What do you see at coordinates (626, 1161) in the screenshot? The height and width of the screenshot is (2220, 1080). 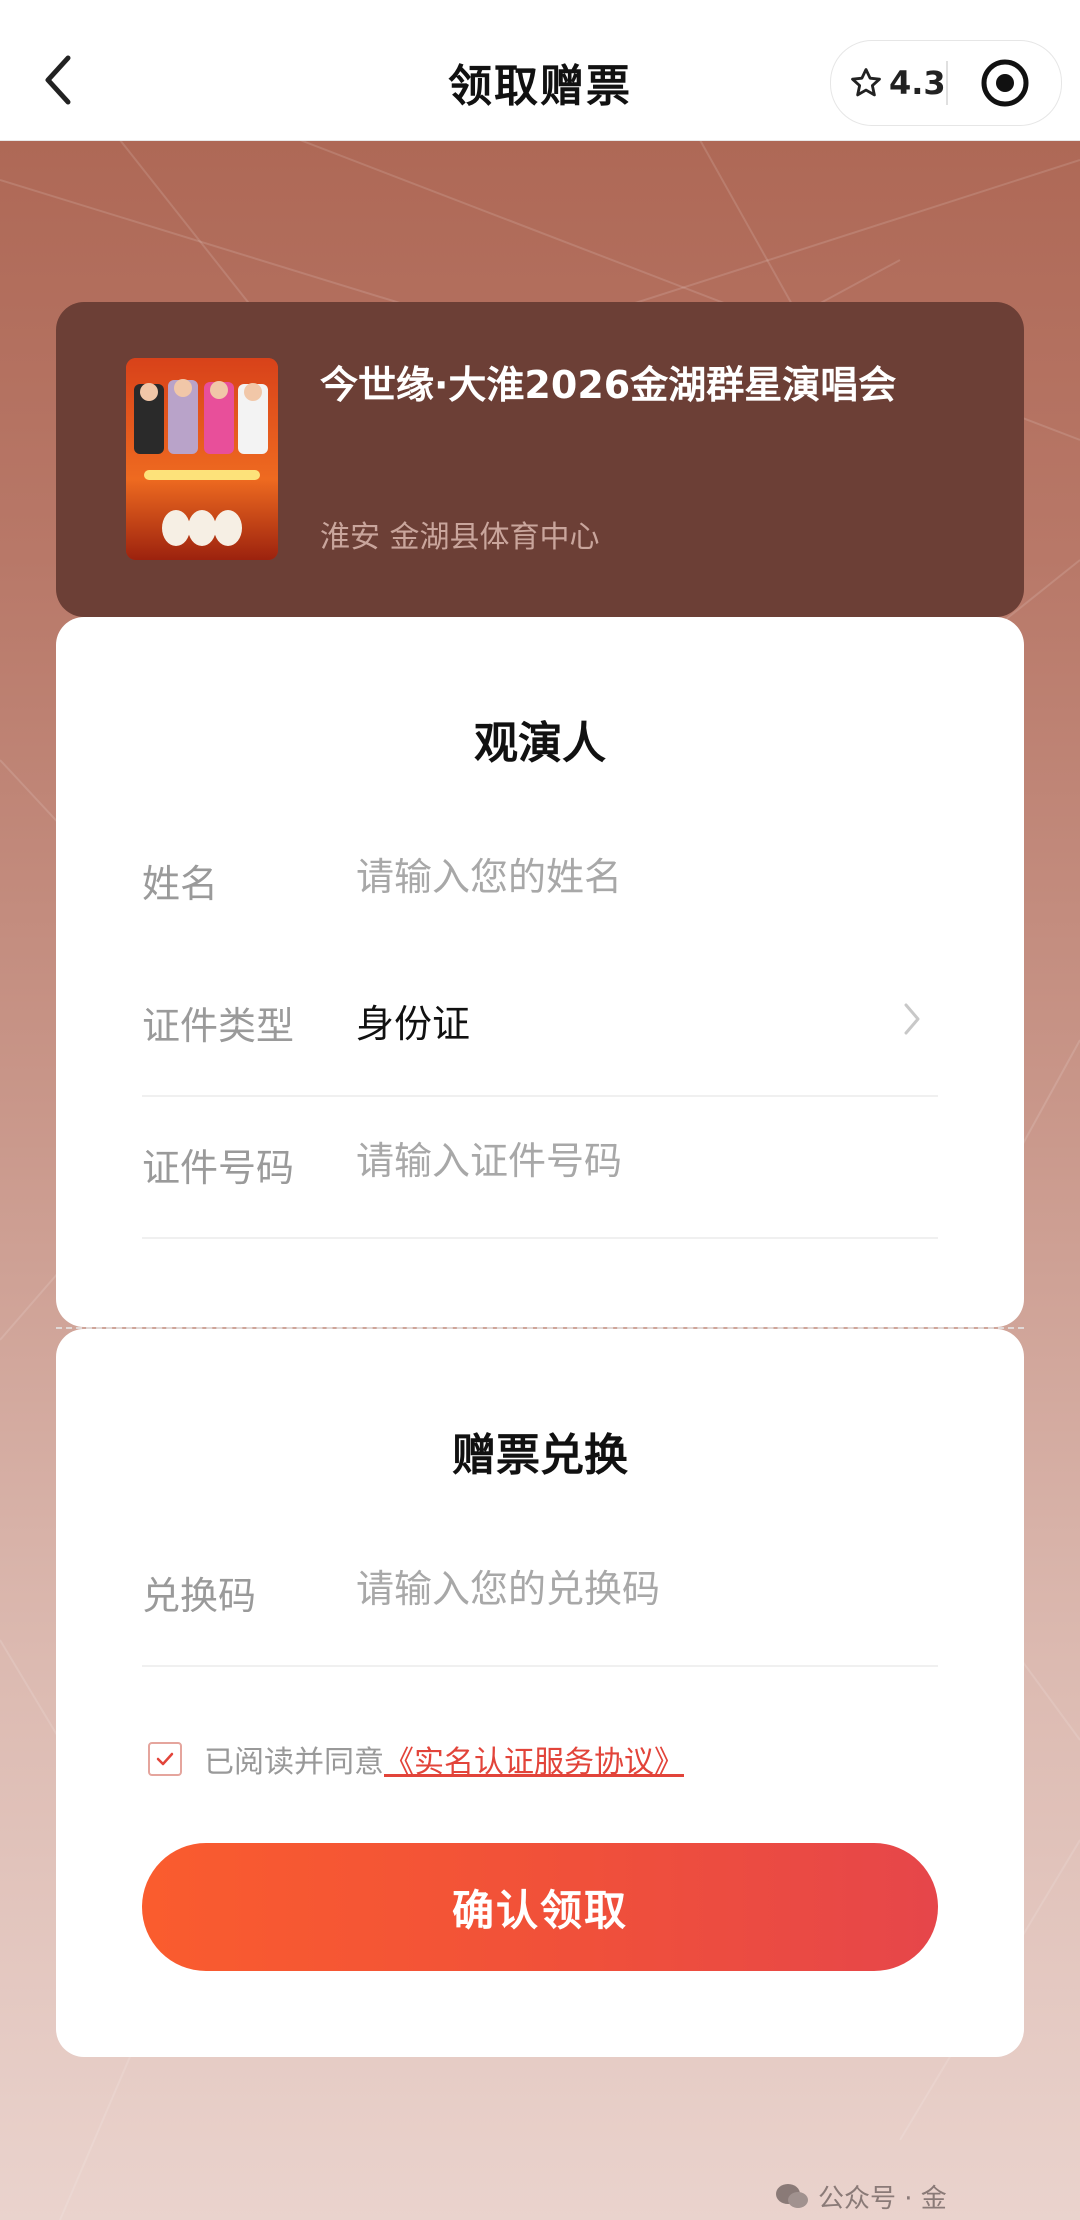 I see `id-number-input` at bounding box center [626, 1161].